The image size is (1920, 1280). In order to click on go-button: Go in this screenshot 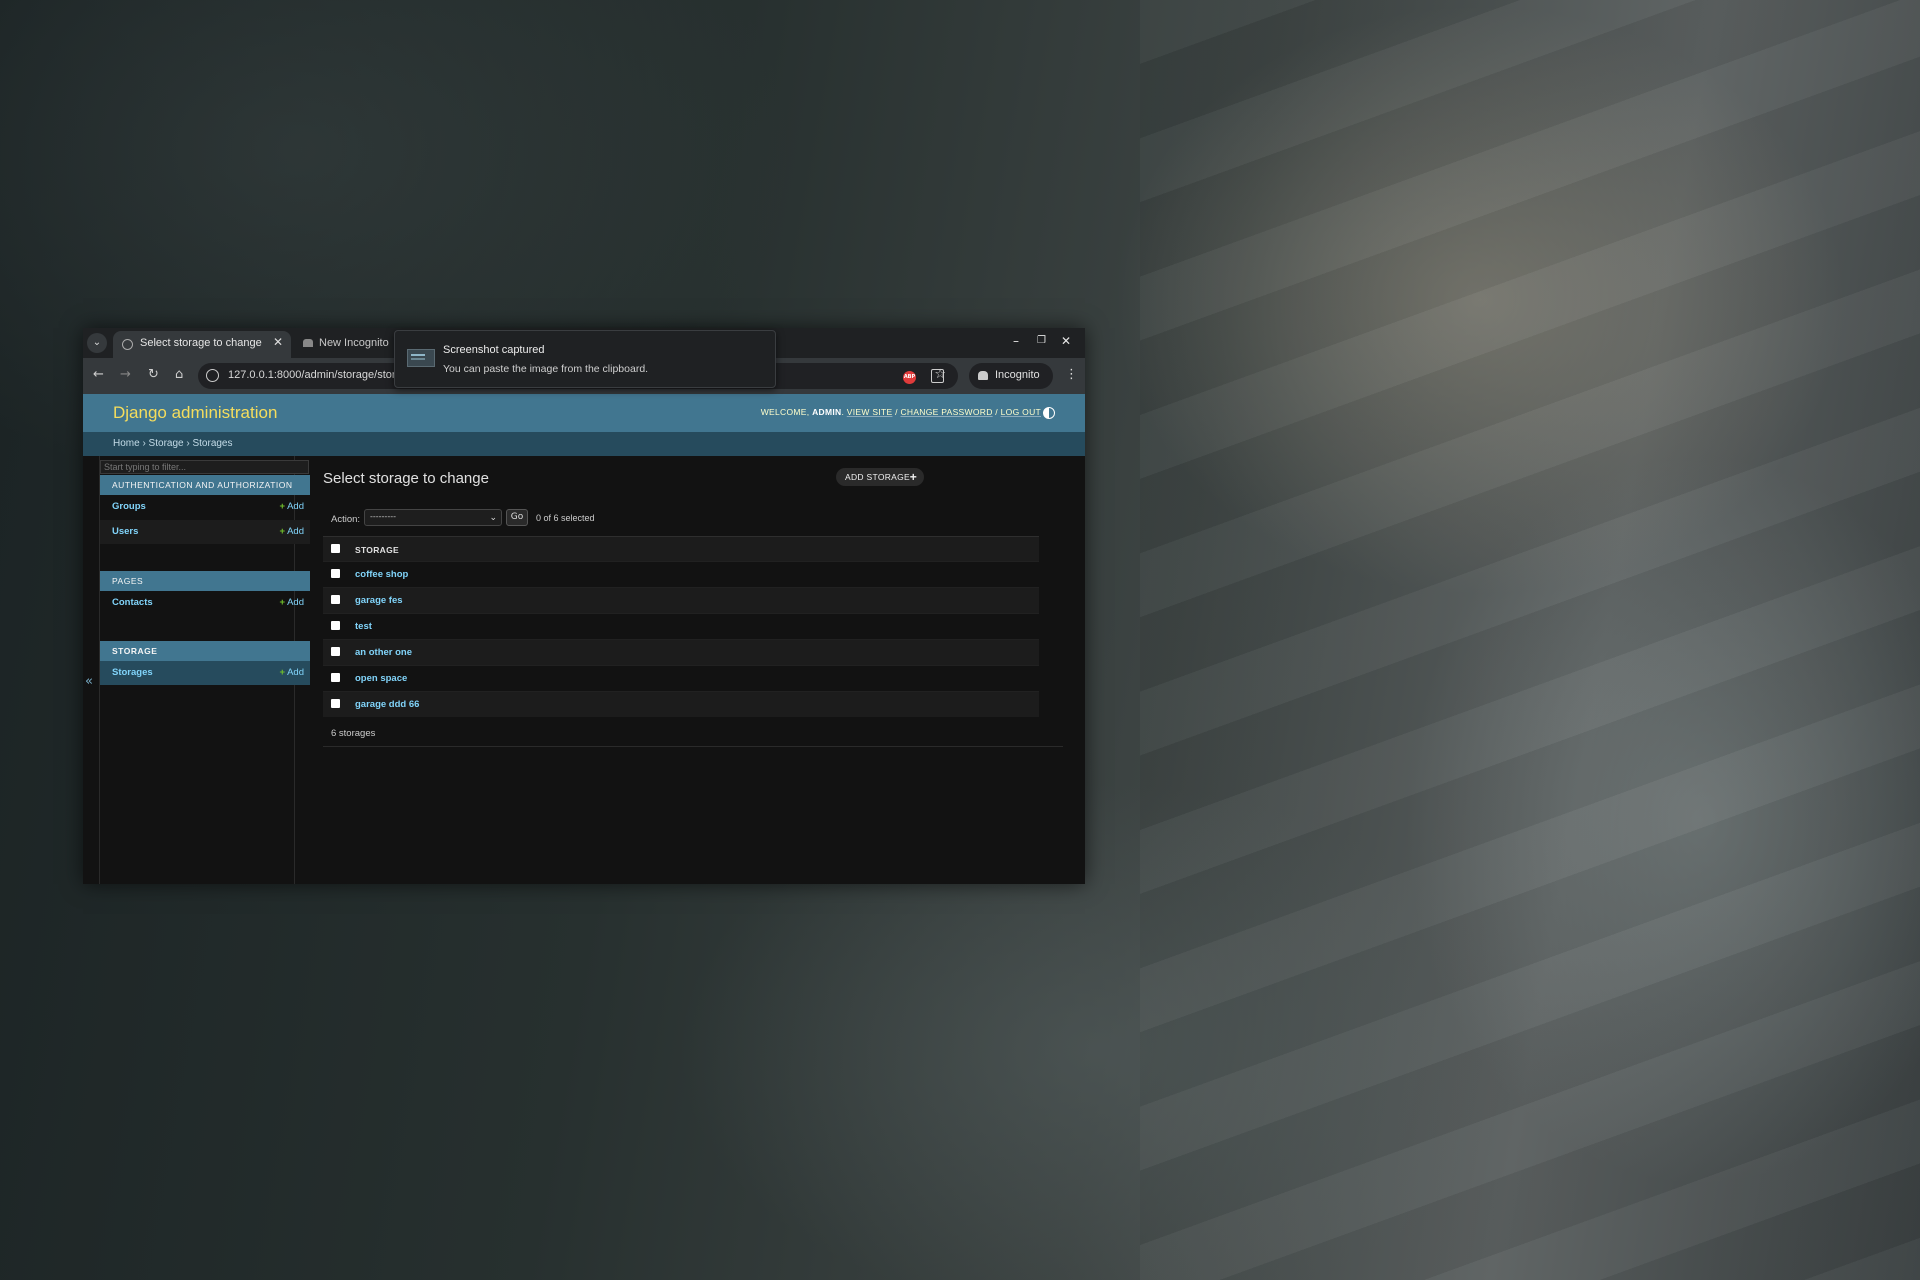, I will do `click(517, 517)`.